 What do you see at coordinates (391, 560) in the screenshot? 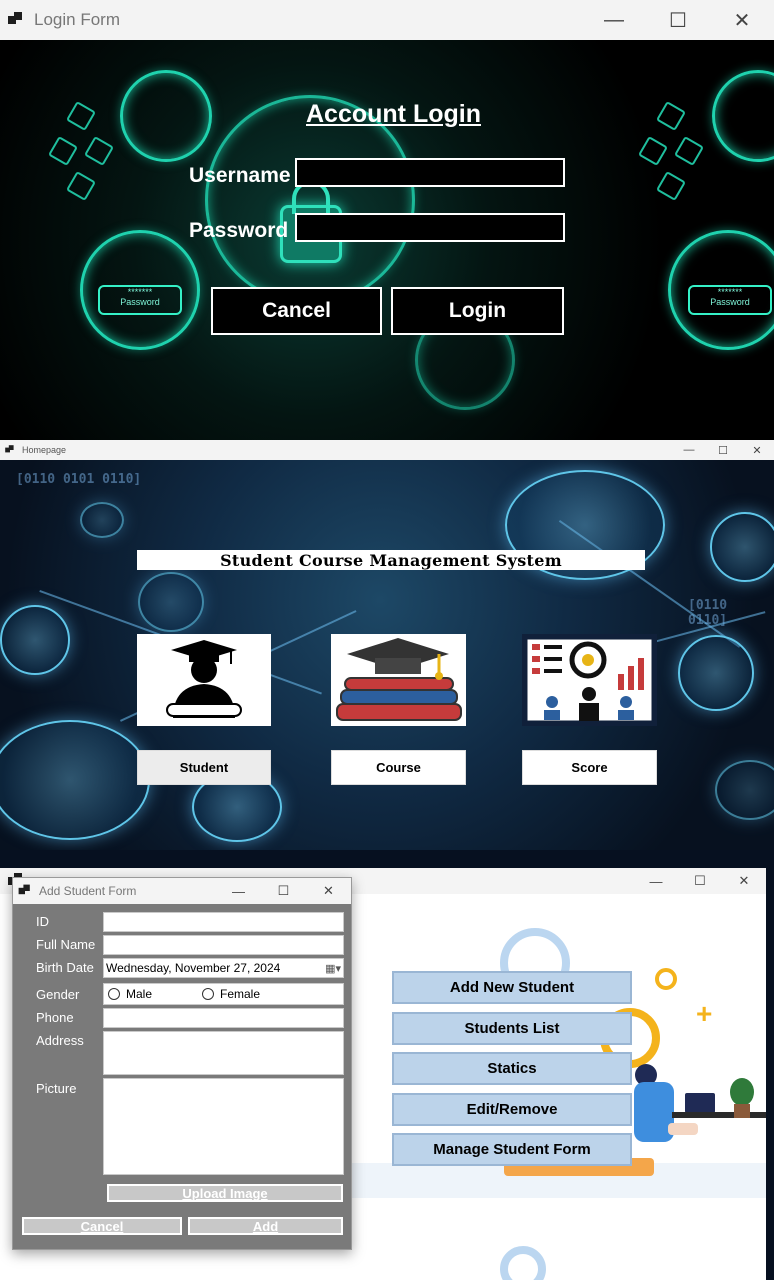
I see `system-title: Student Course Management System` at bounding box center [391, 560].